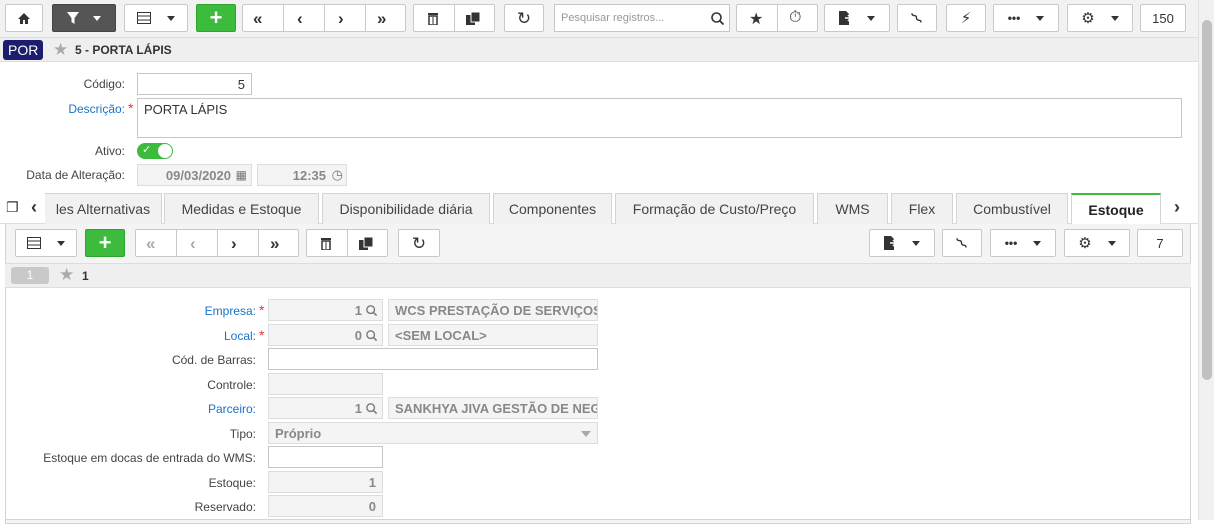 Image resolution: width=1214 pixels, height=524 pixels. What do you see at coordinates (85, 276) in the screenshot?
I see `sub-record-title: 1` at bounding box center [85, 276].